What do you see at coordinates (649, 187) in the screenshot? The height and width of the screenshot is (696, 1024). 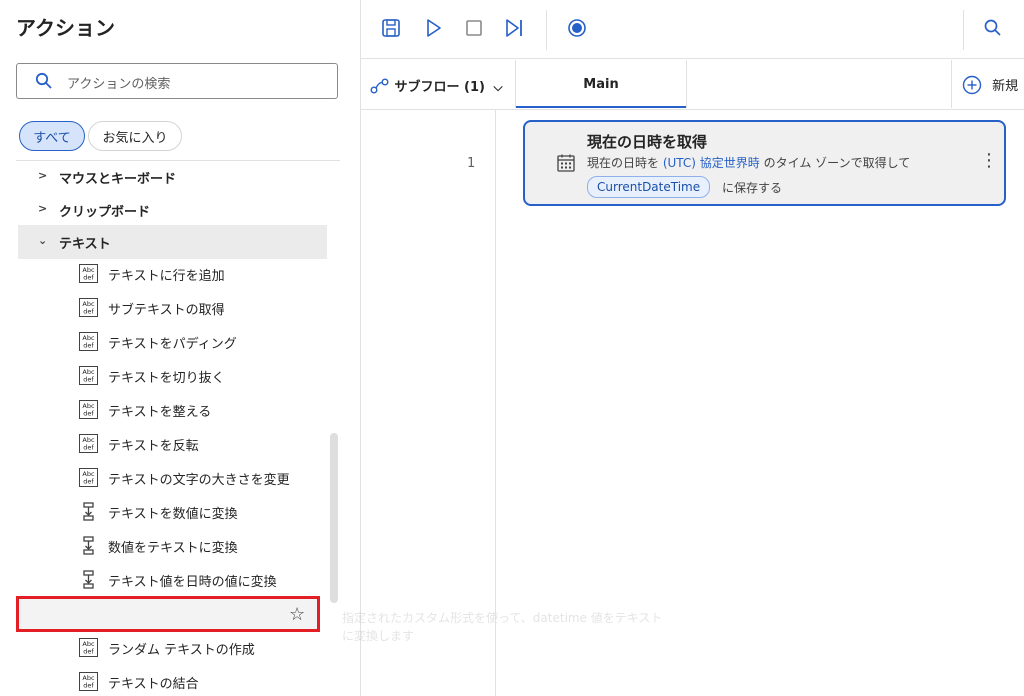 I see `variable-chip: CurrentDateTime` at bounding box center [649, 187].